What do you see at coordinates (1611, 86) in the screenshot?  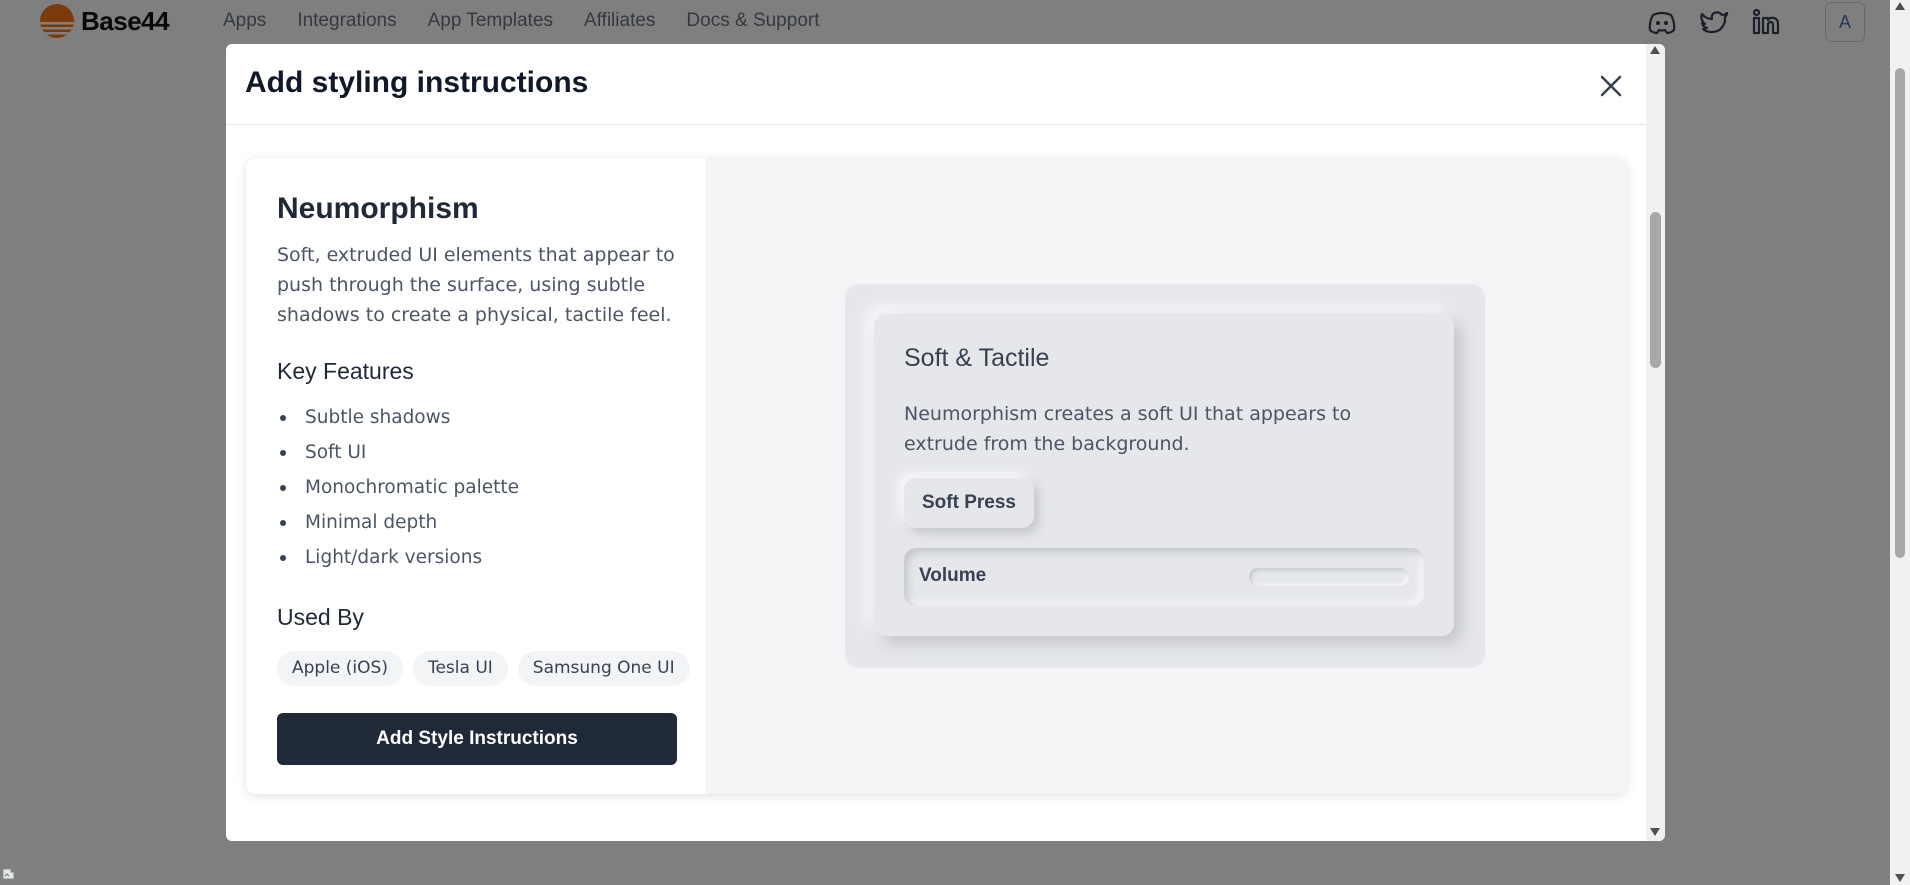 I see `close-icon` at bounding box center [1611, 86].